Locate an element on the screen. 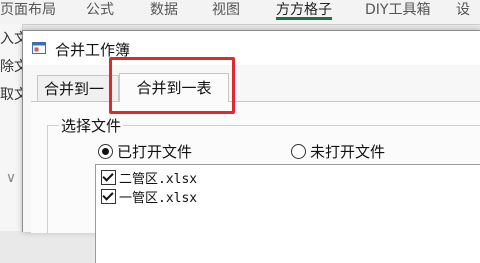 The height and width of the screenshot is (263, 480). red-highlight-box is located at coordinates (172, 85).